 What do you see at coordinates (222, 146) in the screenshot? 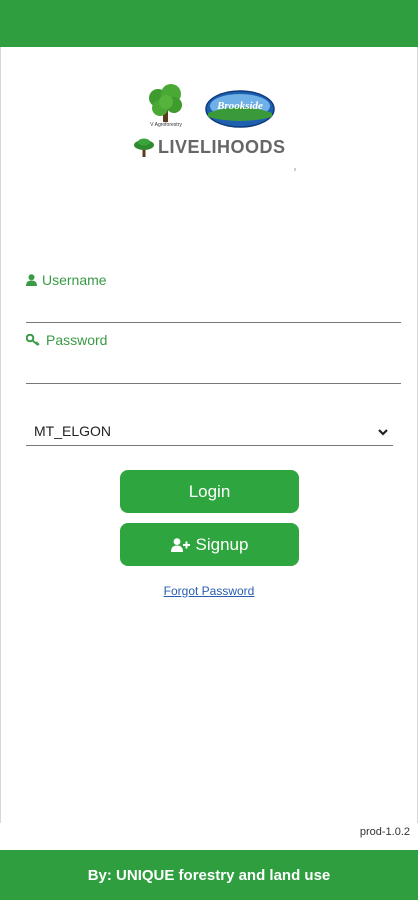
I see `brand-title: LIVELIHOODS` at bounding box center [222, 146].